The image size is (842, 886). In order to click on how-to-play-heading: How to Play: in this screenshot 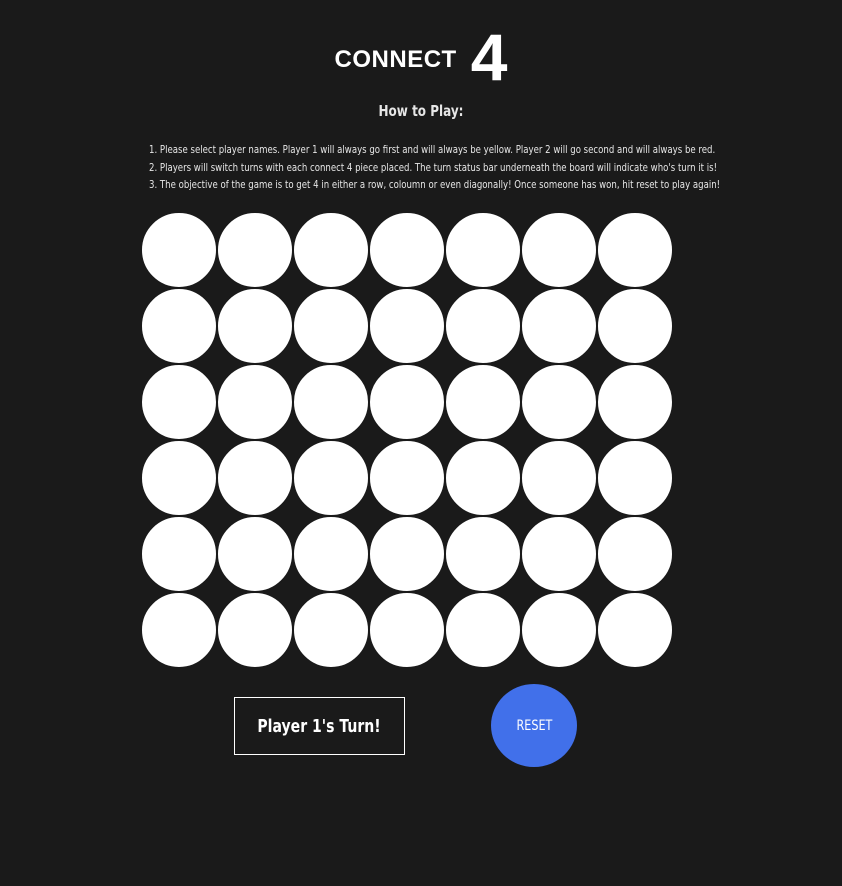, I will do `click(421, 111)`.